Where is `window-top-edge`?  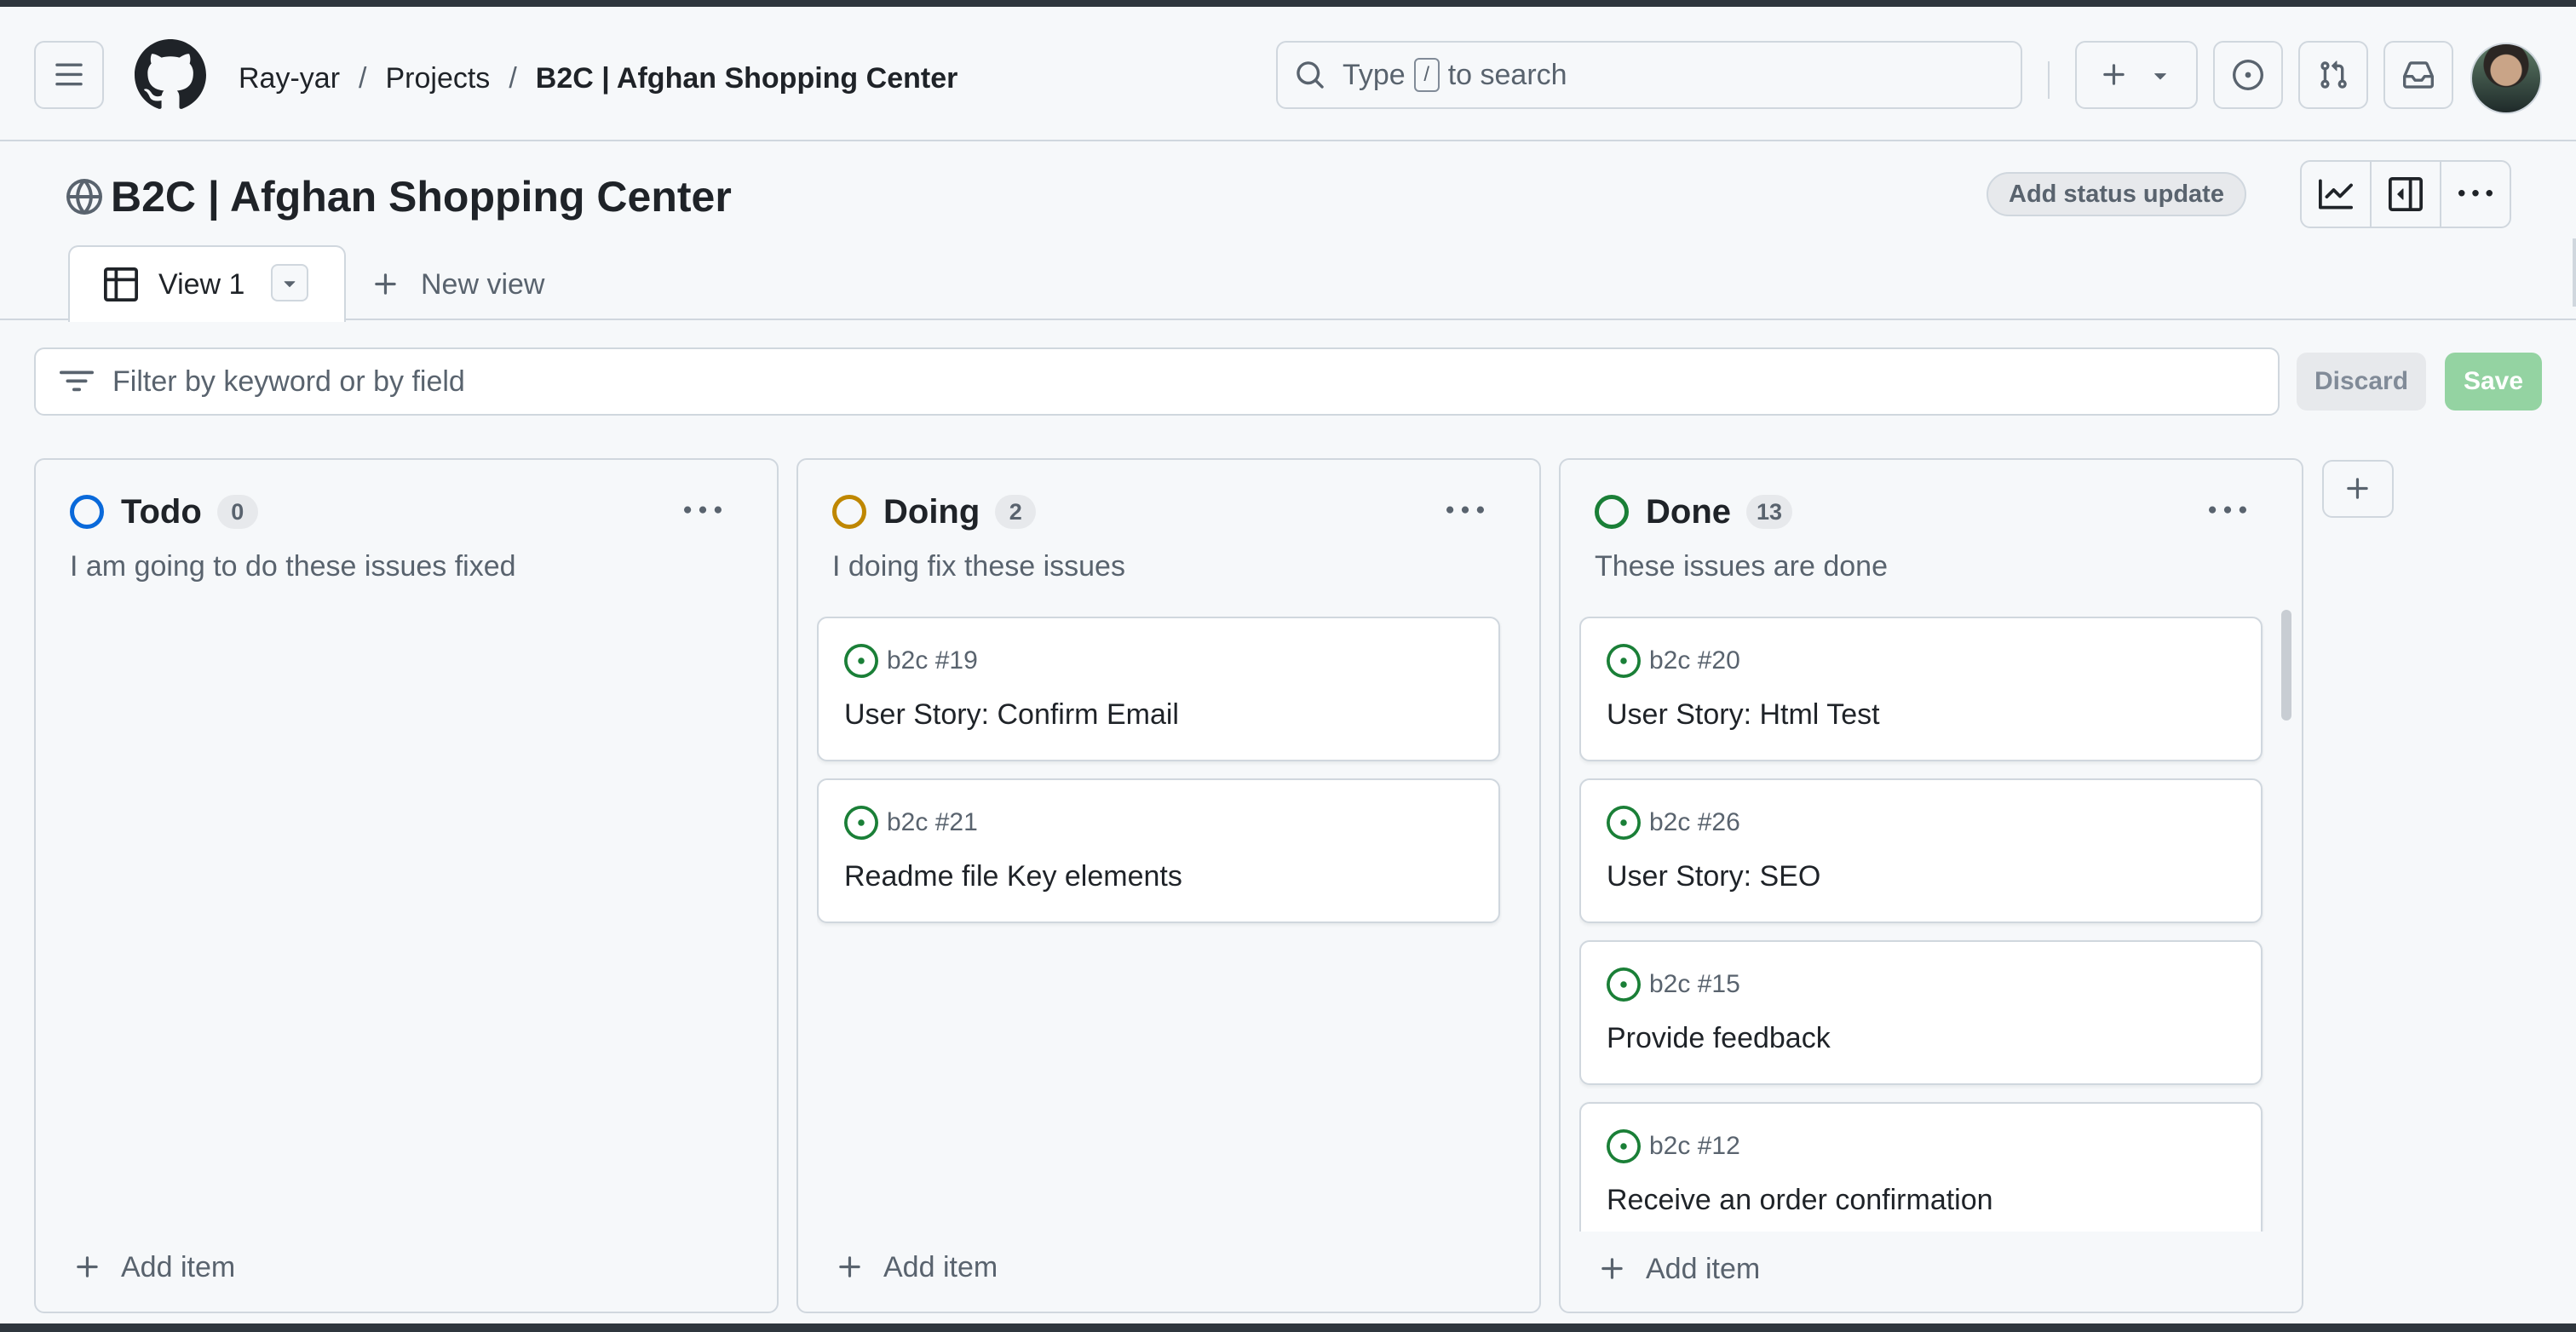
window-top-edge is located at coordinates (1288, 3).